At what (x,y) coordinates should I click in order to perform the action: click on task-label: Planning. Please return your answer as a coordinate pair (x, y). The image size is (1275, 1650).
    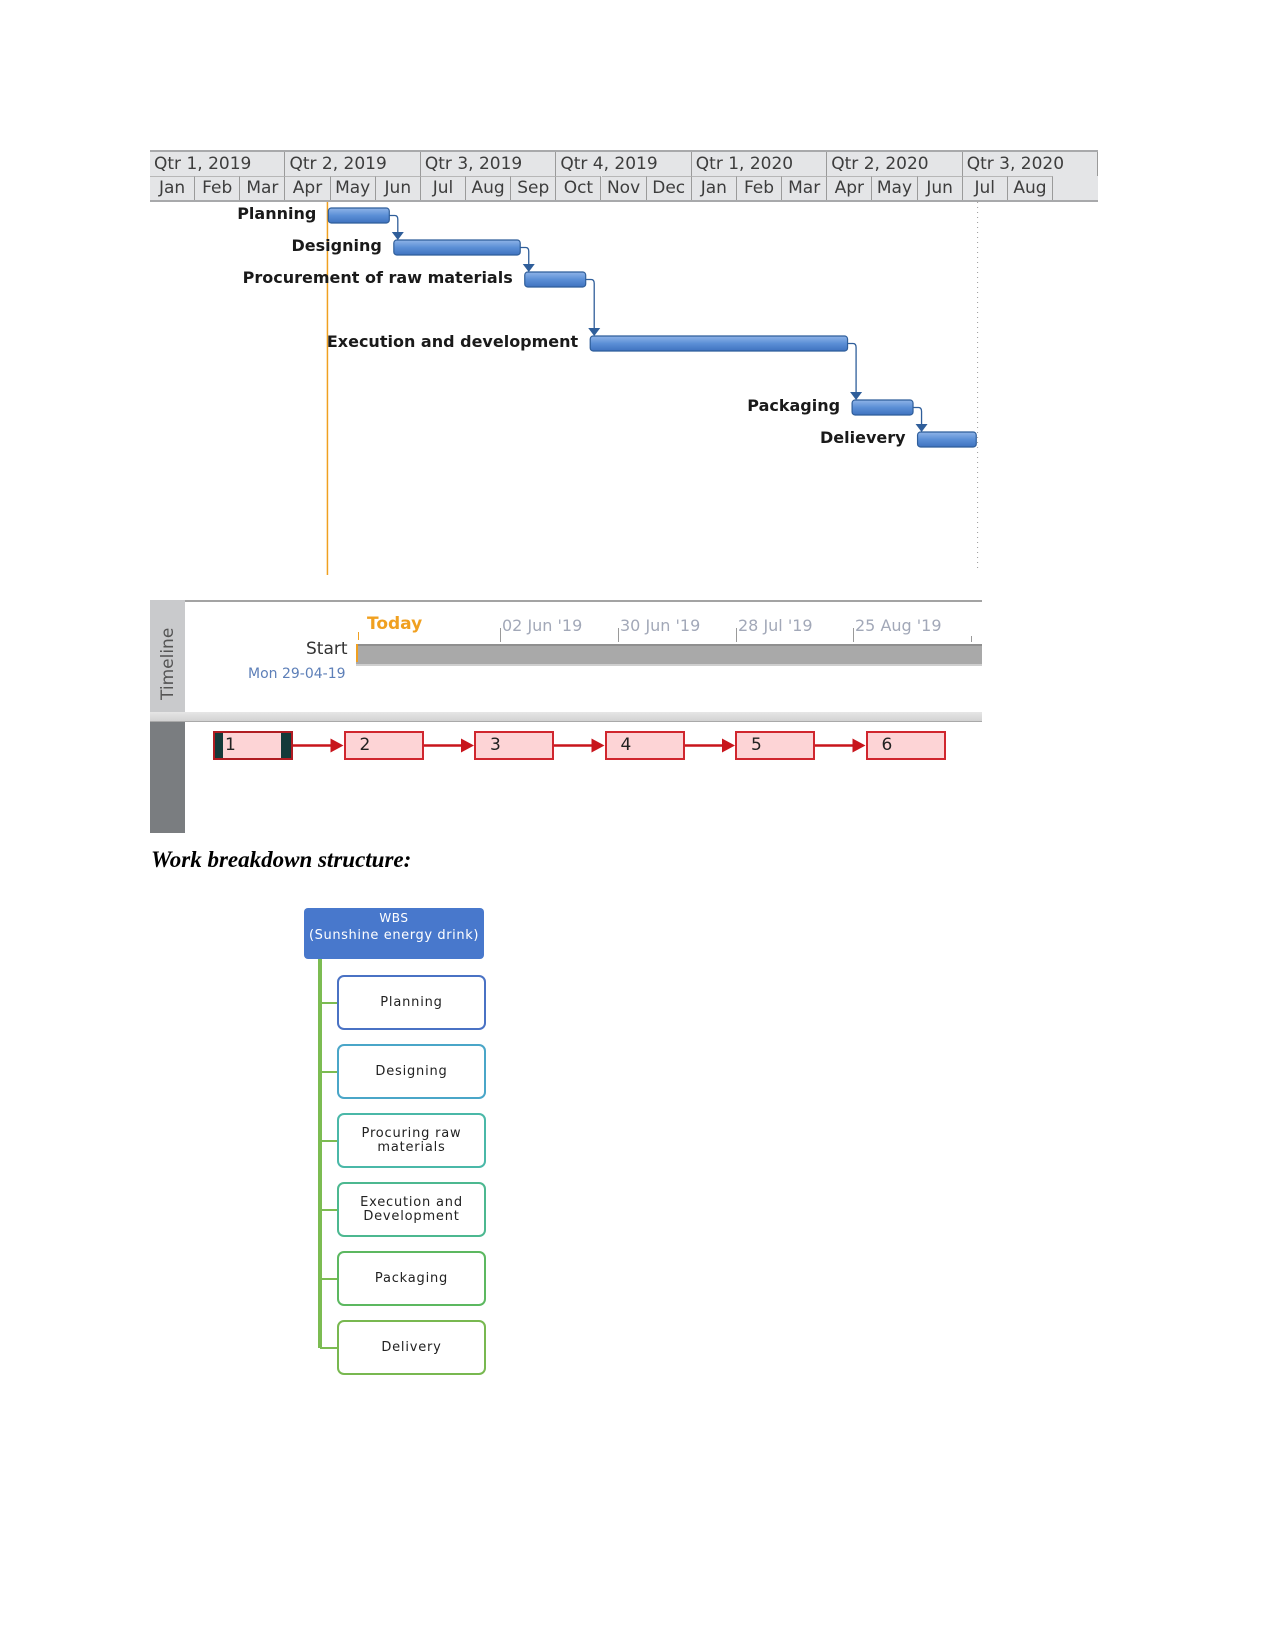
    Looking at the image, I should click on (277, 213).